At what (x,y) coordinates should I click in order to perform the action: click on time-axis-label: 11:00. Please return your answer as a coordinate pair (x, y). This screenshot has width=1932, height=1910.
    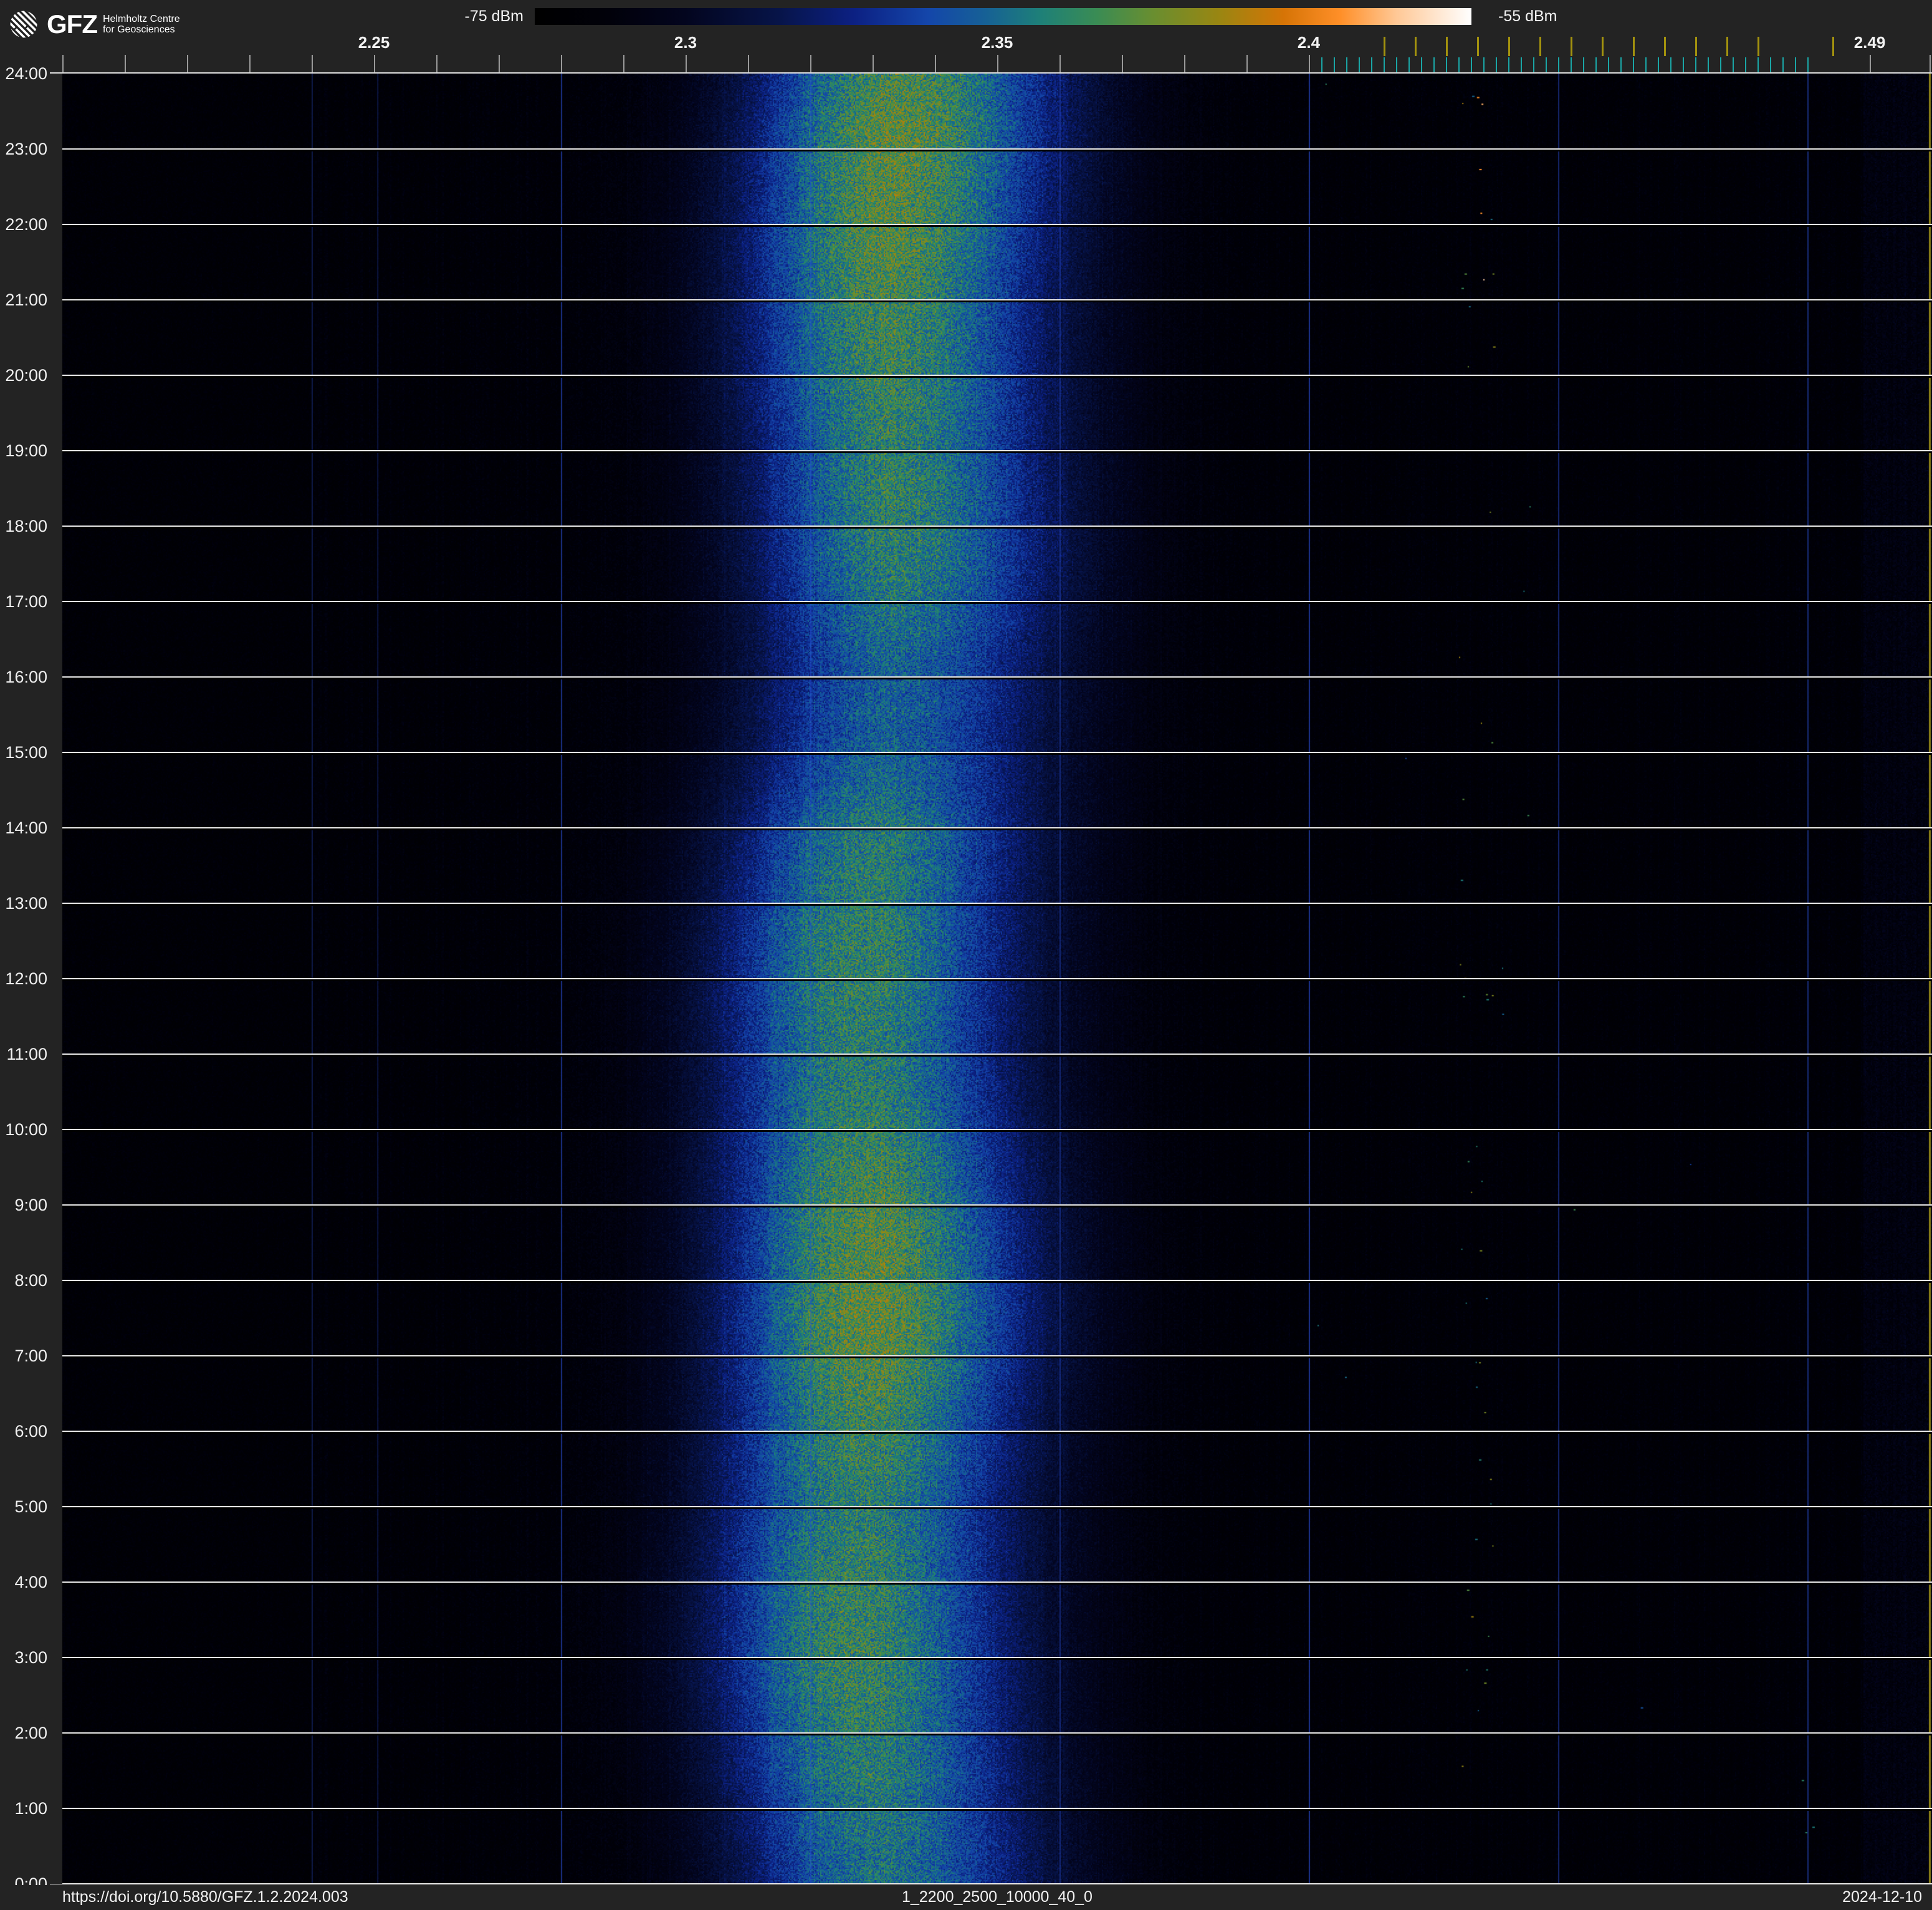
    Looking at the image, I should click on (26, 1054).